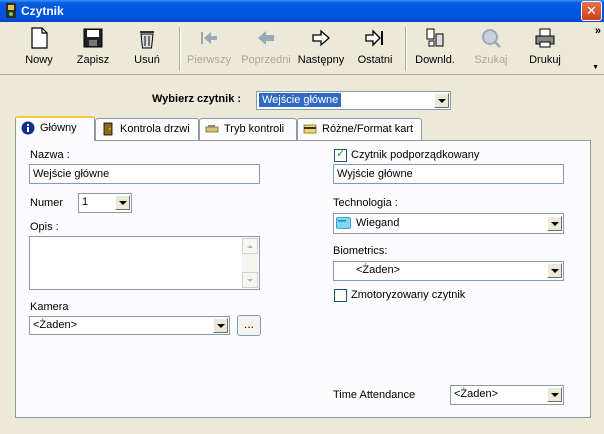 This screenshot has width=604, height=434. I want to click on biometrics-dropdown: <Żaden>, so click(448, 271).